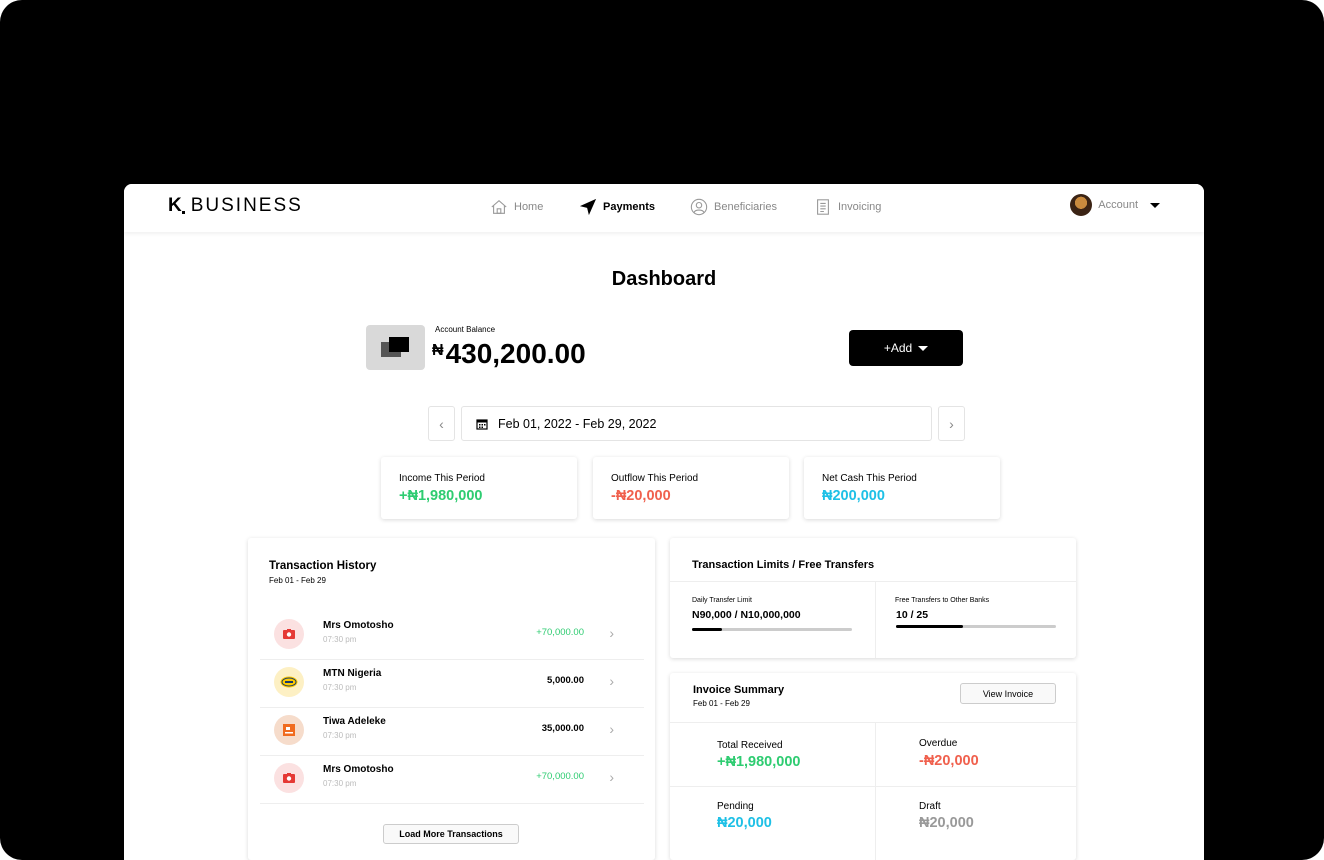  Describe the element at coordinates (629, 207) in the screenshot. I see `nav-label-payments: Payments` at that location.